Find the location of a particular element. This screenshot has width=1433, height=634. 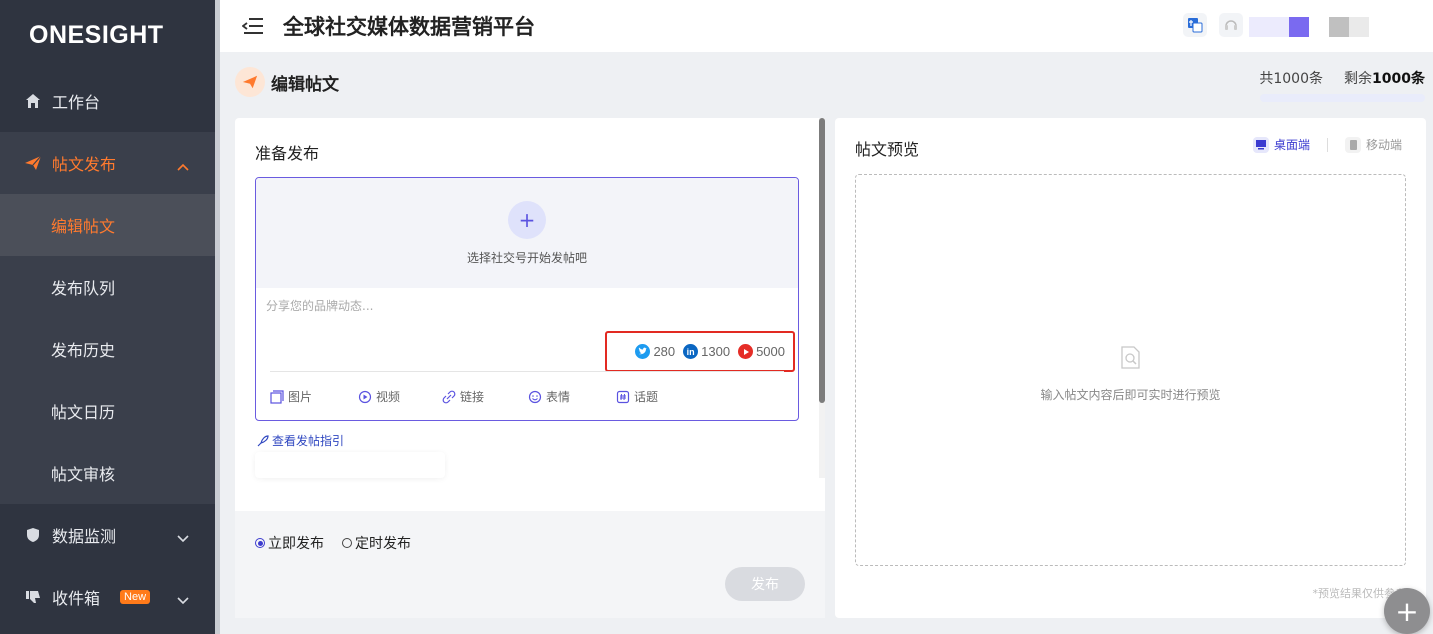

twitter-limit-value: 280 is located at coordinates (664, 351).